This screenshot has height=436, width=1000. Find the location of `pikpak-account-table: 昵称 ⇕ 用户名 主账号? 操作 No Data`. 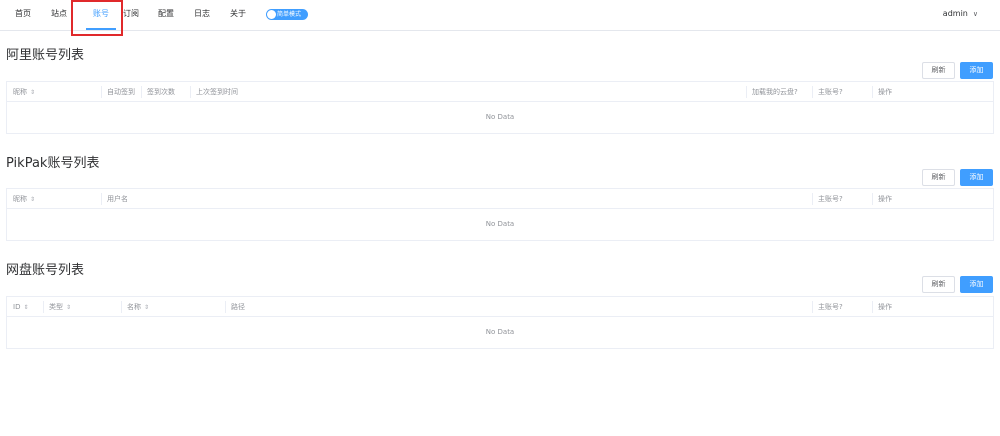

pikpak-account-table: 昵称 ⇕ 用户名 主账号? 操作 No Data is located at coordinates (500, 214).